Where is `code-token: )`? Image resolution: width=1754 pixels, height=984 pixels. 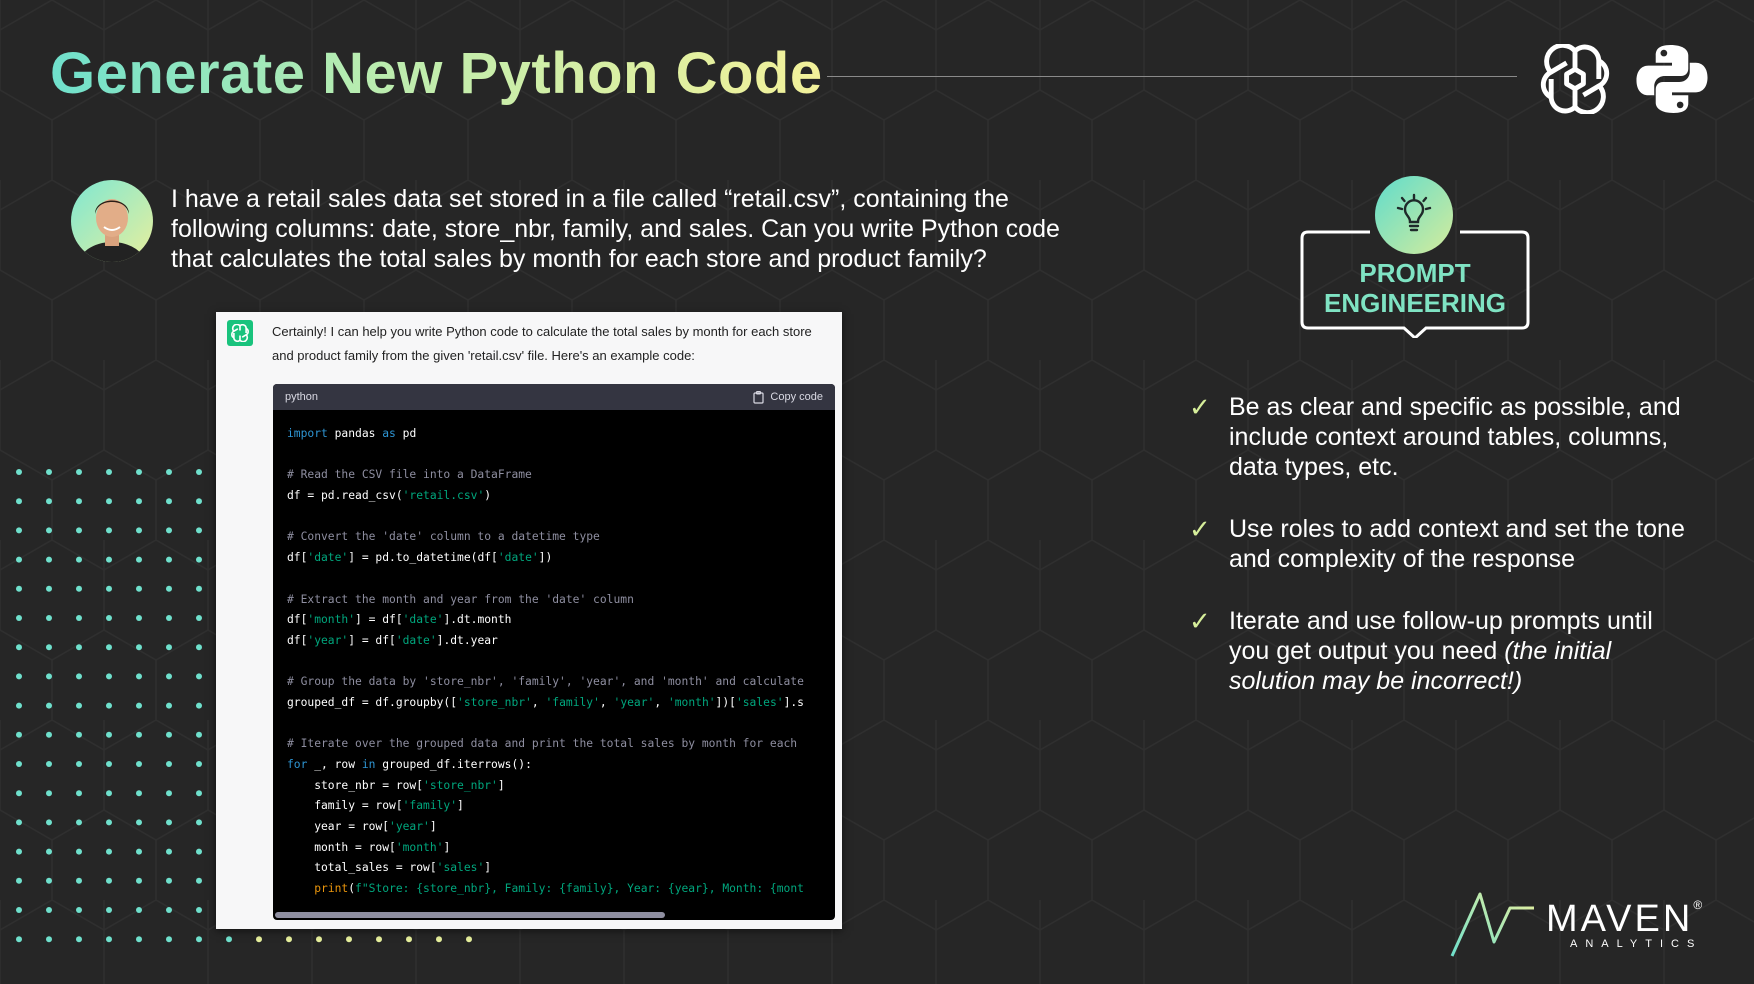
code-token: ) is located at coordinates (488, 496).